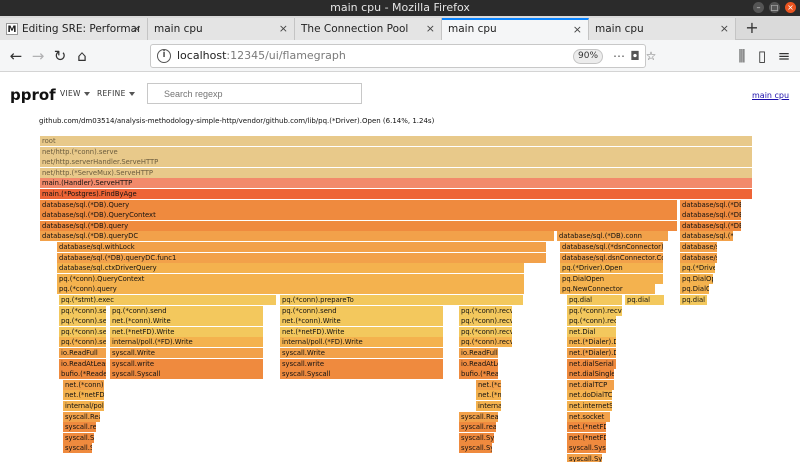 Image resolution: width=800 pixels, height=462 pixels. What do you see at coordinates (651, 56) in the screenshot?
I see `bookmark-star-icon: ☆` at bounding box center [651, 56].